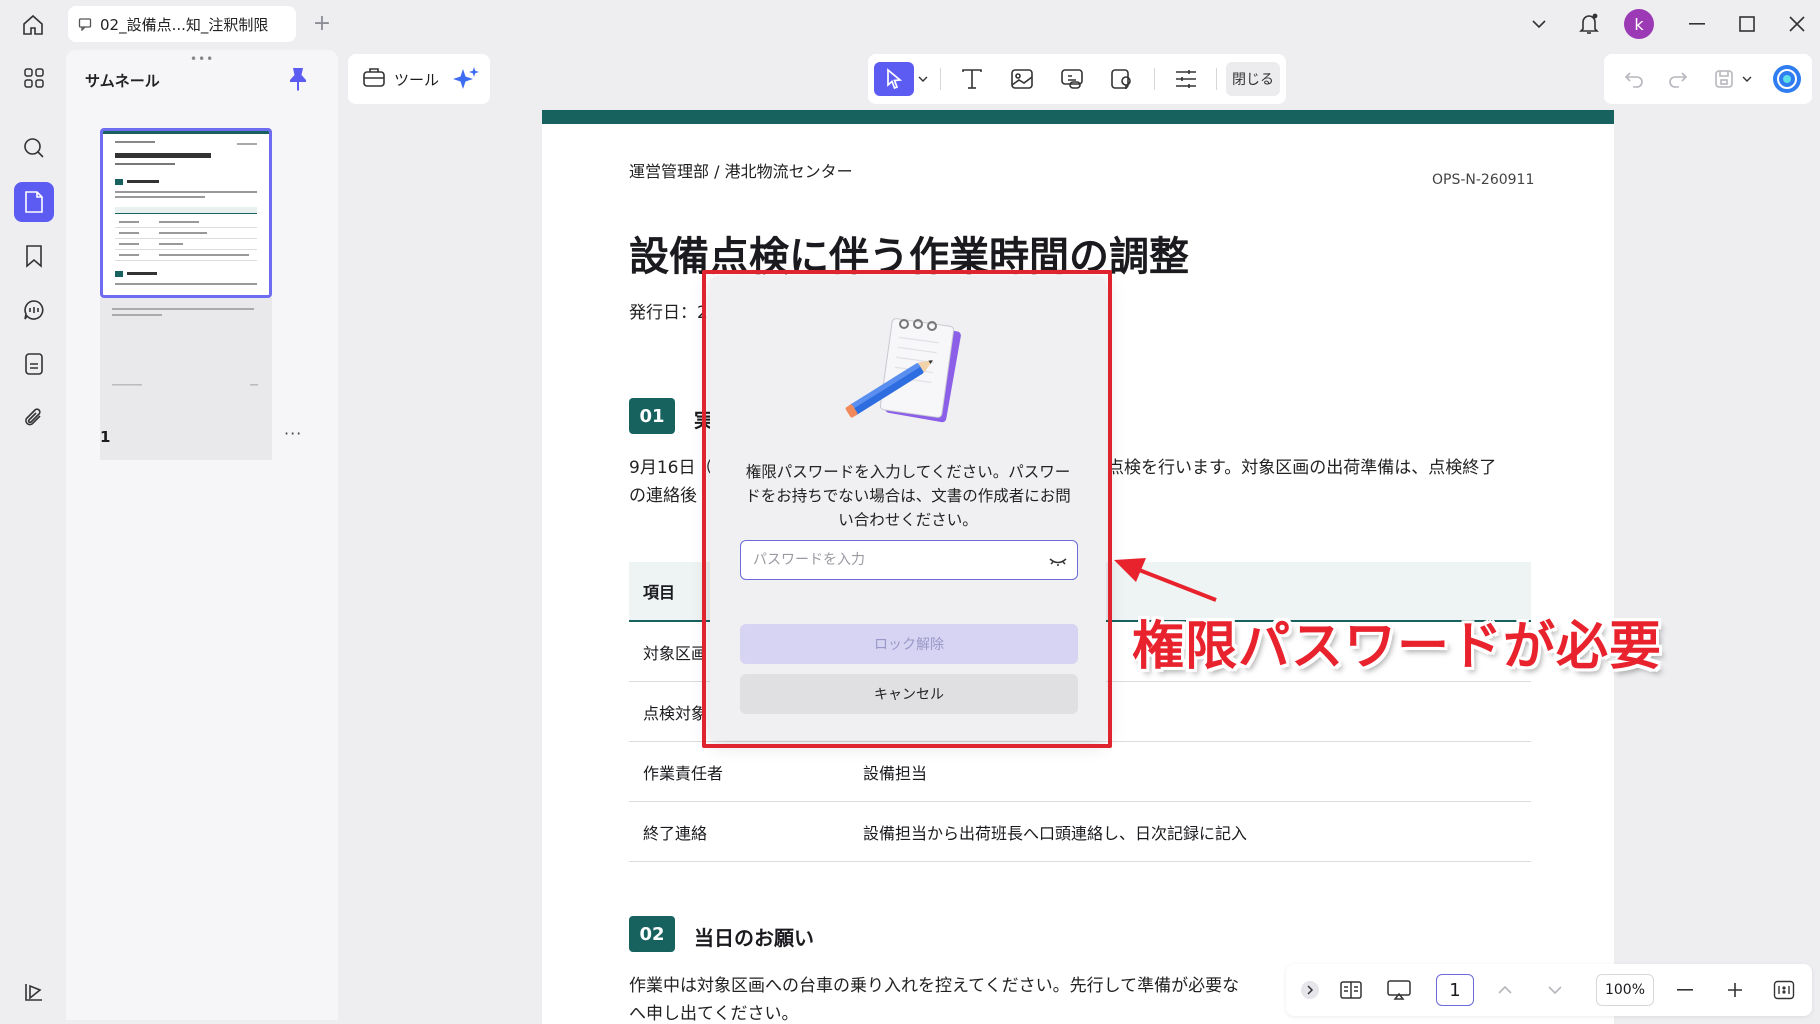 This screenshot has height=1024, width=1820. What do you see at coordinates (652, 934) in the screenshot?
I see `section-number-badge: 02` at bounding box center [652, 934].